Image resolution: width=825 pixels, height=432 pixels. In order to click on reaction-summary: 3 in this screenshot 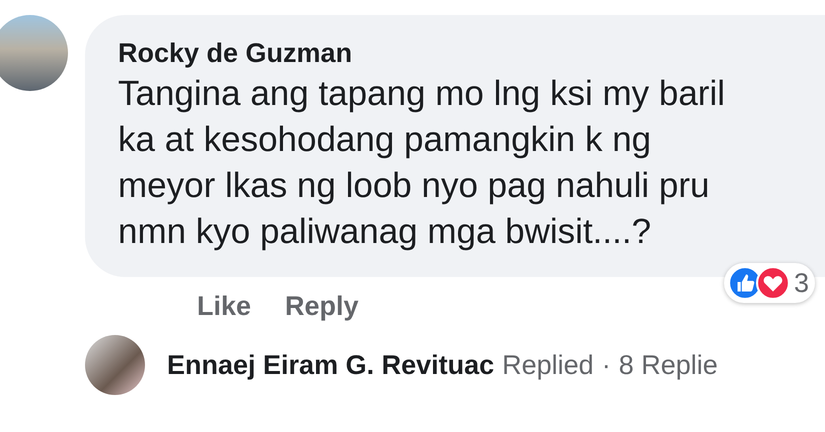, I will do `click(770, 283)`.